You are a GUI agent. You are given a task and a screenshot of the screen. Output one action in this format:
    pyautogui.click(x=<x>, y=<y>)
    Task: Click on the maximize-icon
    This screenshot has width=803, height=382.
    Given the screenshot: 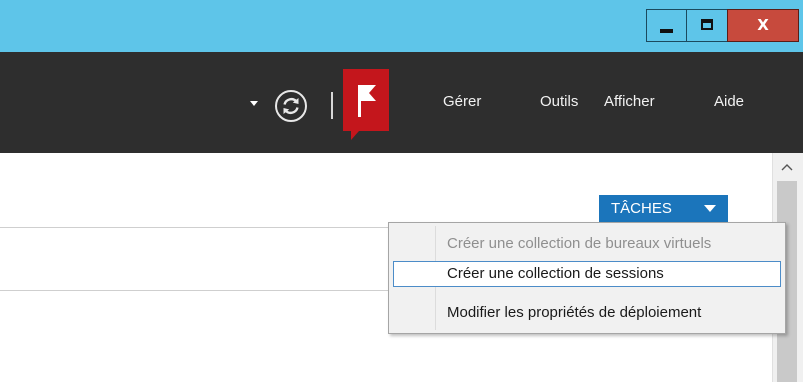 What is the action you would take?
    pyautogui.click(x=707, y=24)
    